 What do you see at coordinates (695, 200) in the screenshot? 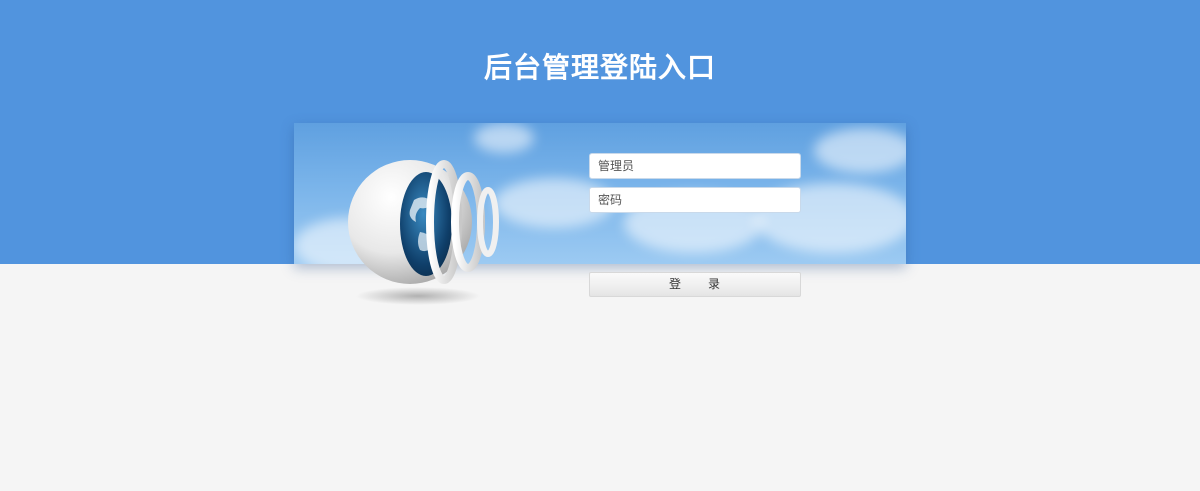
I see `password-input` at bounding box center [695, 200].